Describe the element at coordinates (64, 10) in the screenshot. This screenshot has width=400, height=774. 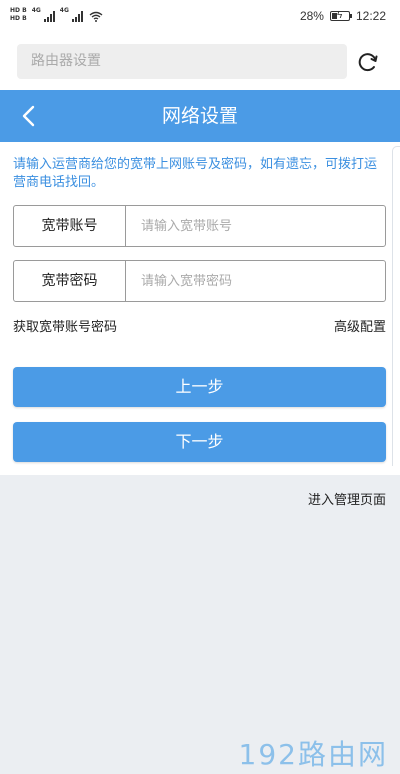
I see `network-type-2: 4G` at that location.